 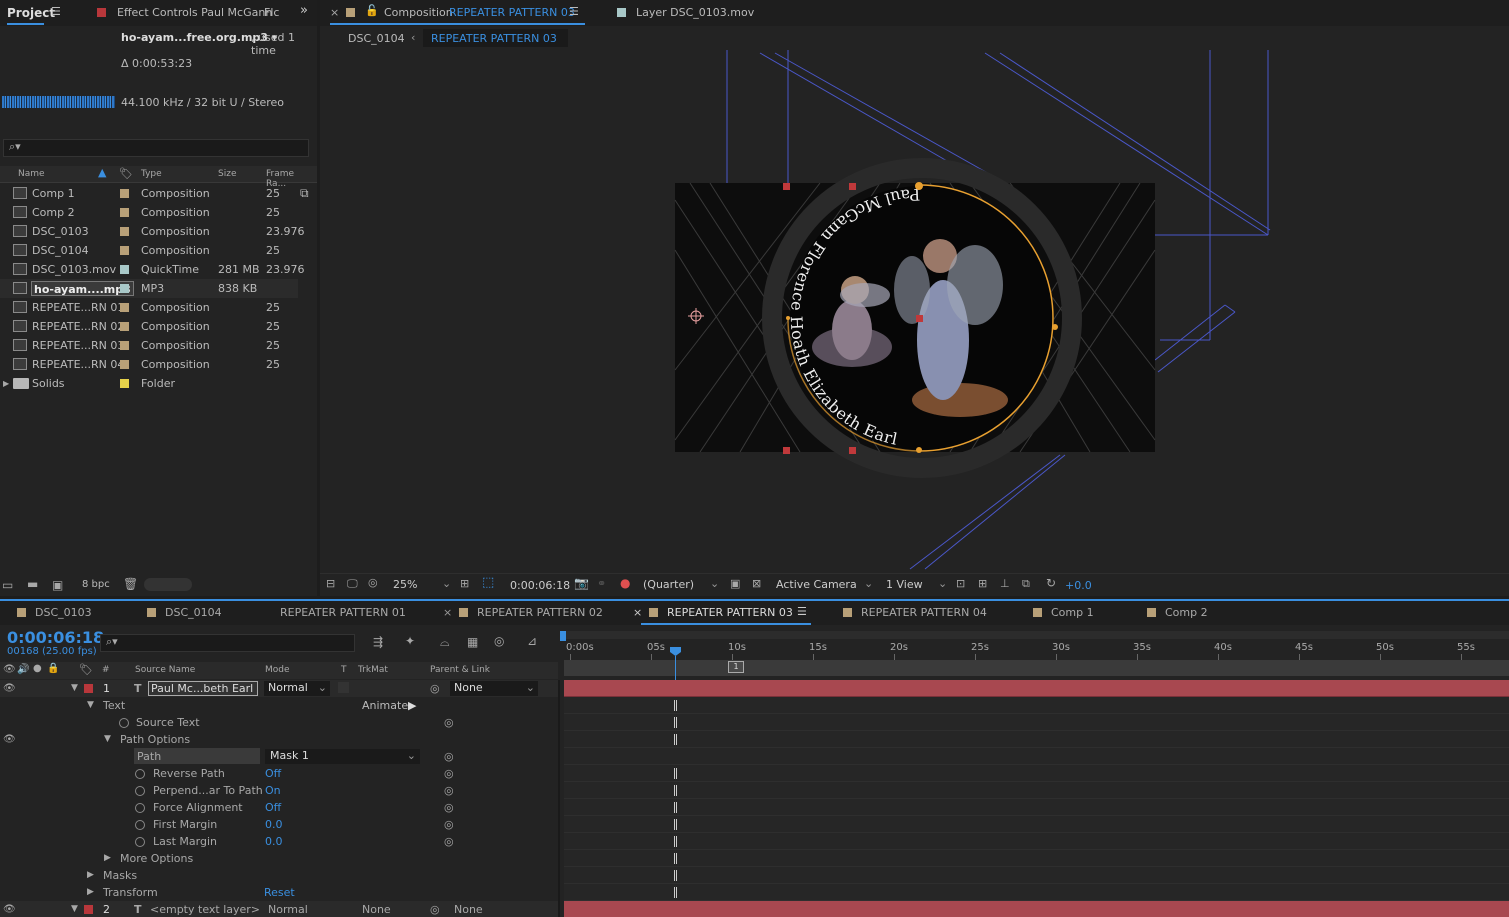 I want to click on motion-blur-icon: ◎, so click(x=499, y=641).